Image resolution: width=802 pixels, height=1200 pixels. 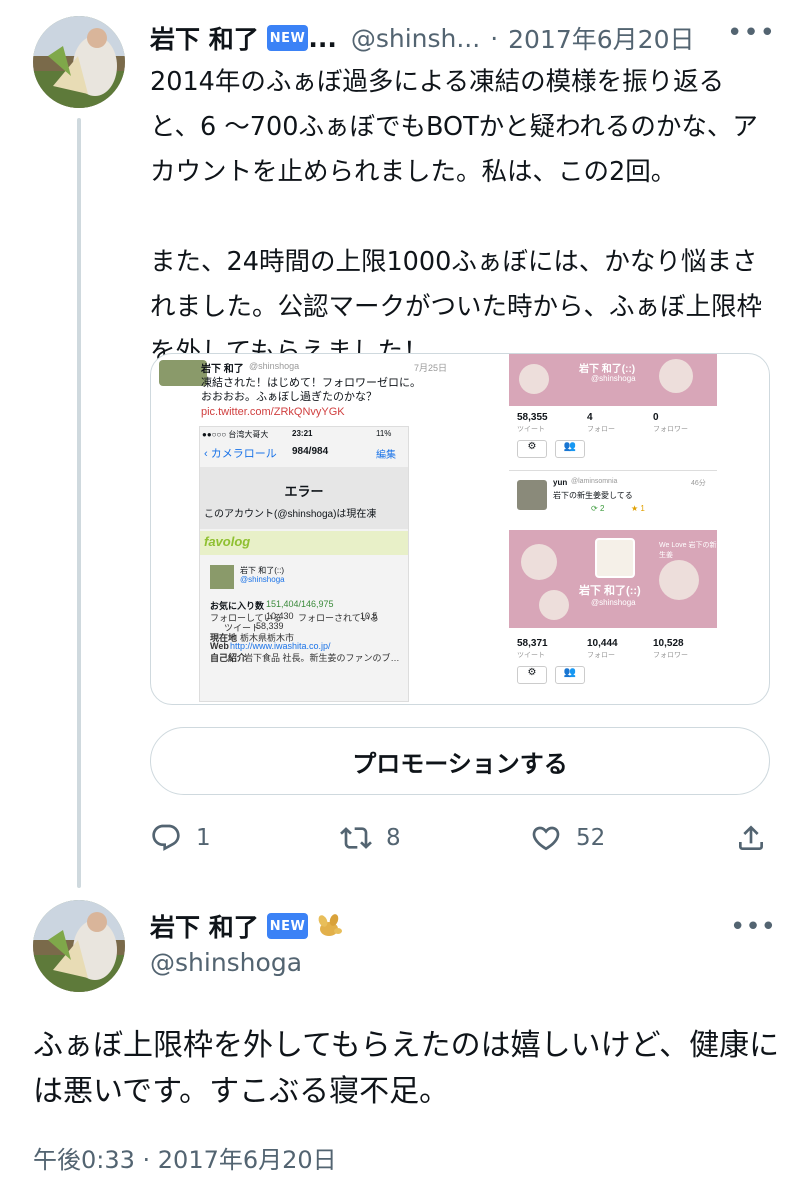 I want to click on people-icon: 👥, so click(x=570, y=449).